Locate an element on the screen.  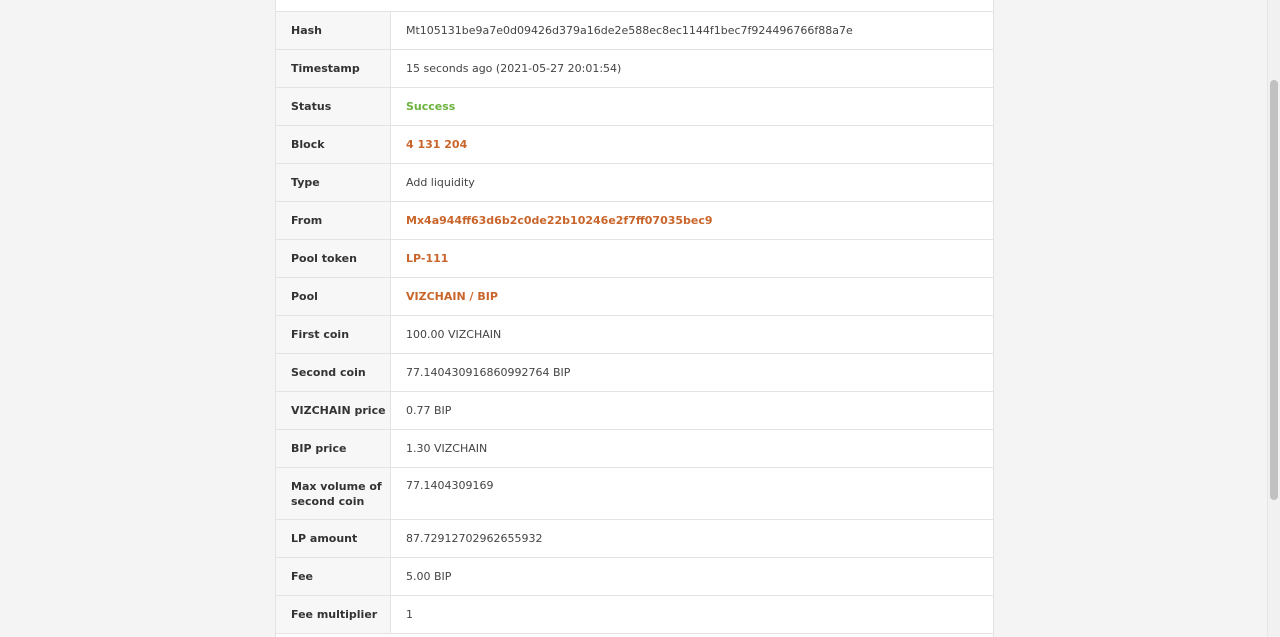
row-label: Type is located at coordinates (333, 182).